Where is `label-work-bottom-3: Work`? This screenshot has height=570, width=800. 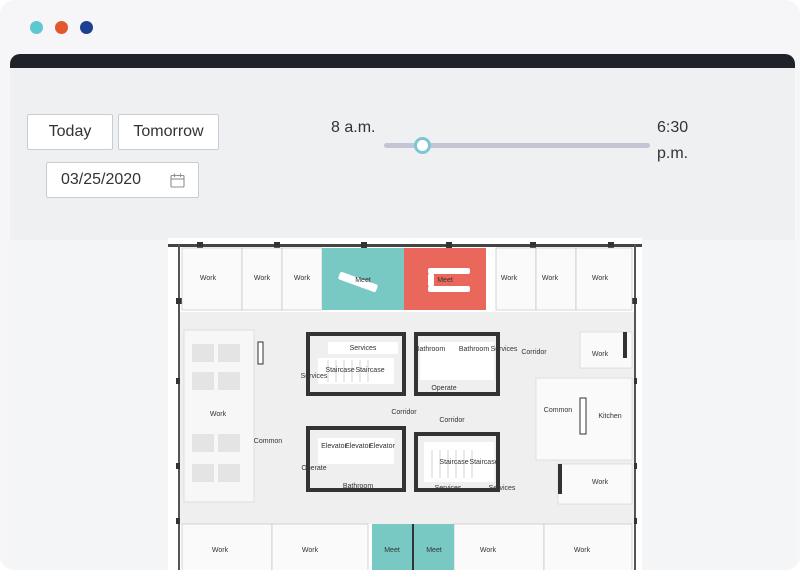 label-work-bottom-3: Work is located at coordinates (488, 550).